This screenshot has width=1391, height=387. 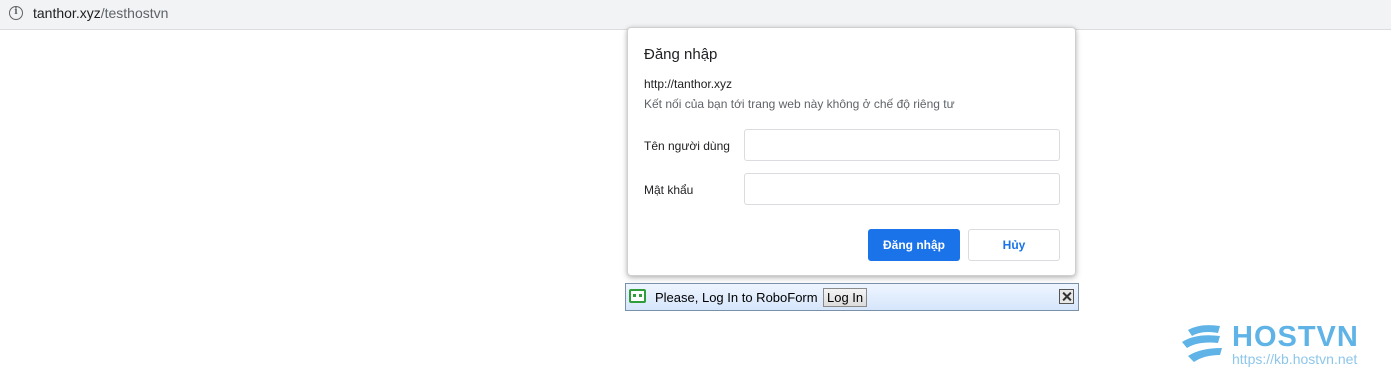 What do you see at coordinates (902, 189) in the screenshot?
I see `password-input` at bounding box center [902, 189].